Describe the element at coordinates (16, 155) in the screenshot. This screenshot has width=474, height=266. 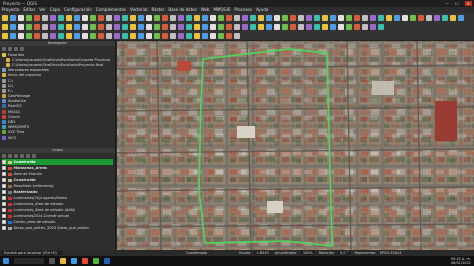
I see `filter-legend-icon` at that location.